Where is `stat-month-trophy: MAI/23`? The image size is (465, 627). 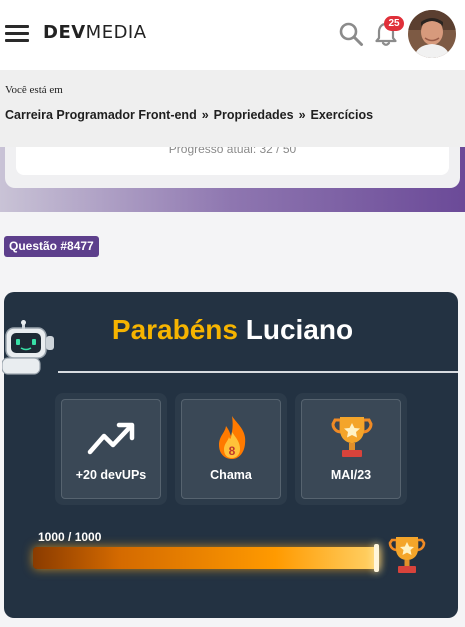
stat-month-trophy: MAI/23 is located at coordinates (351, 449).